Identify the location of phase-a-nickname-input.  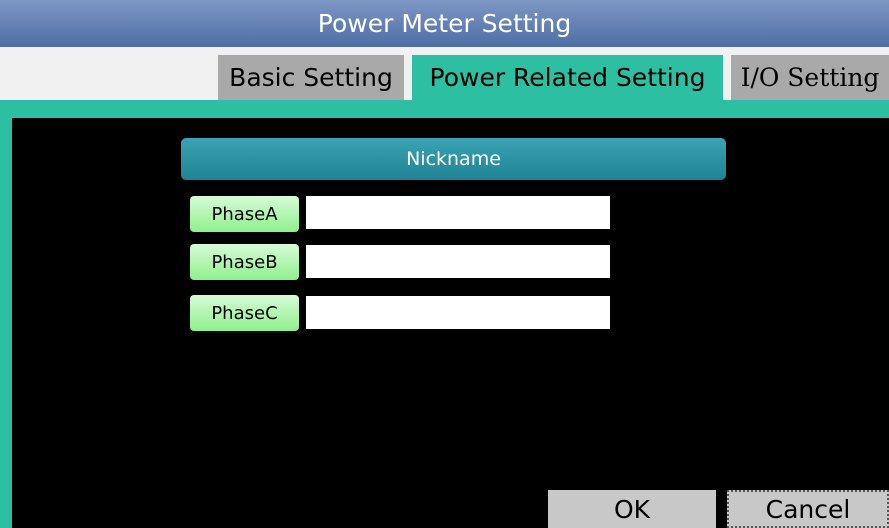
(458, 212).